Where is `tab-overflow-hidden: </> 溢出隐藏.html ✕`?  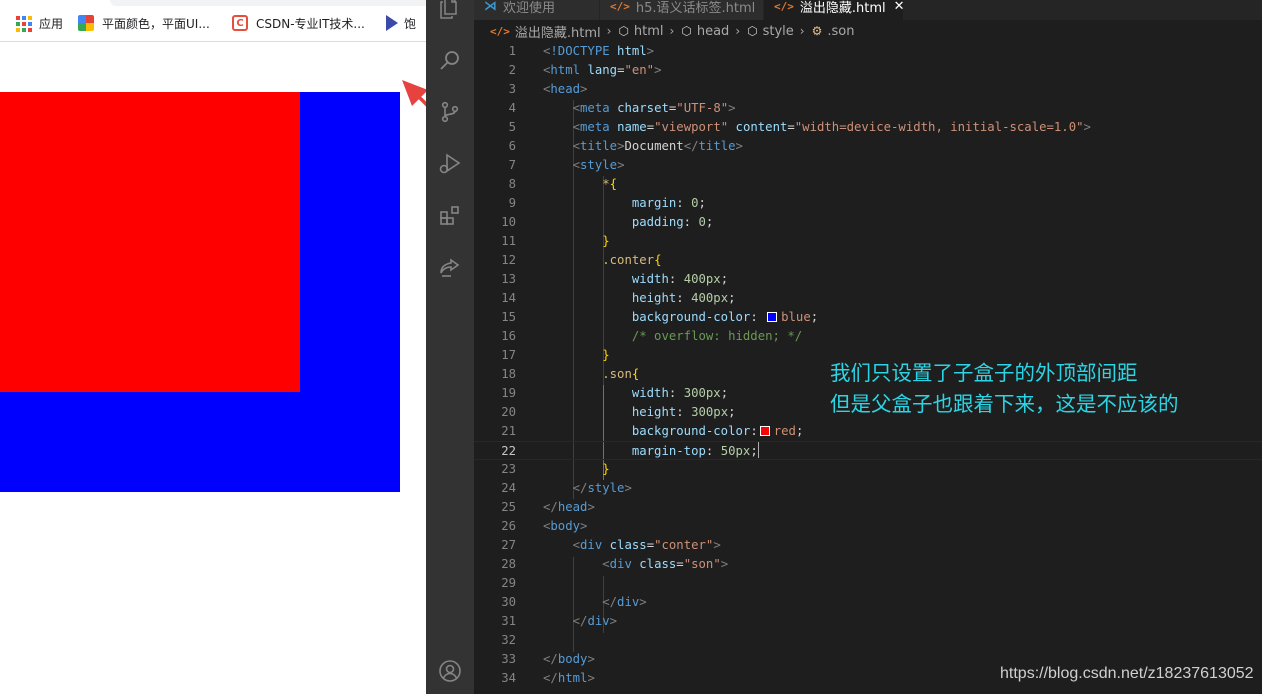 tab-overflow-hidden: </> 溢出隐藏.html ✕ is located at coordinates (834, 10).